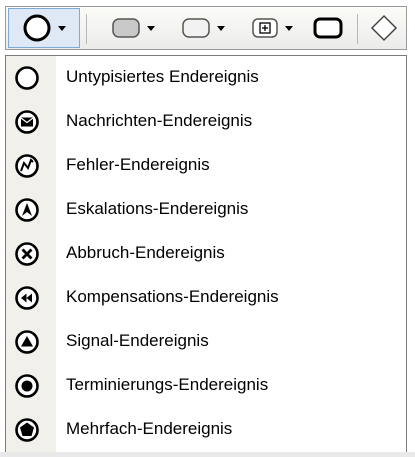  I want to click on menu-item-compensation-end-event: Kompensations-Endereignis, so click(206, 298).